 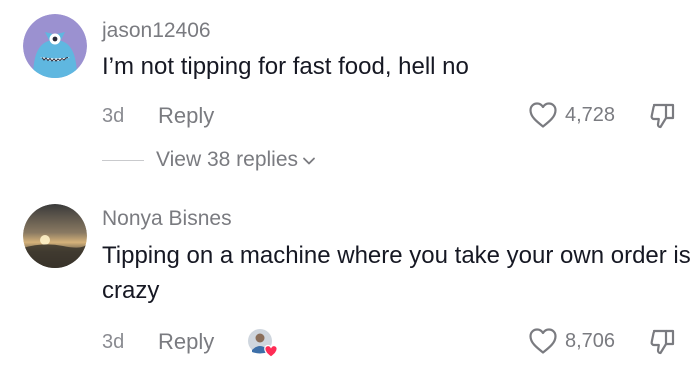 I want to click on divider, so click(x=123, y=160).